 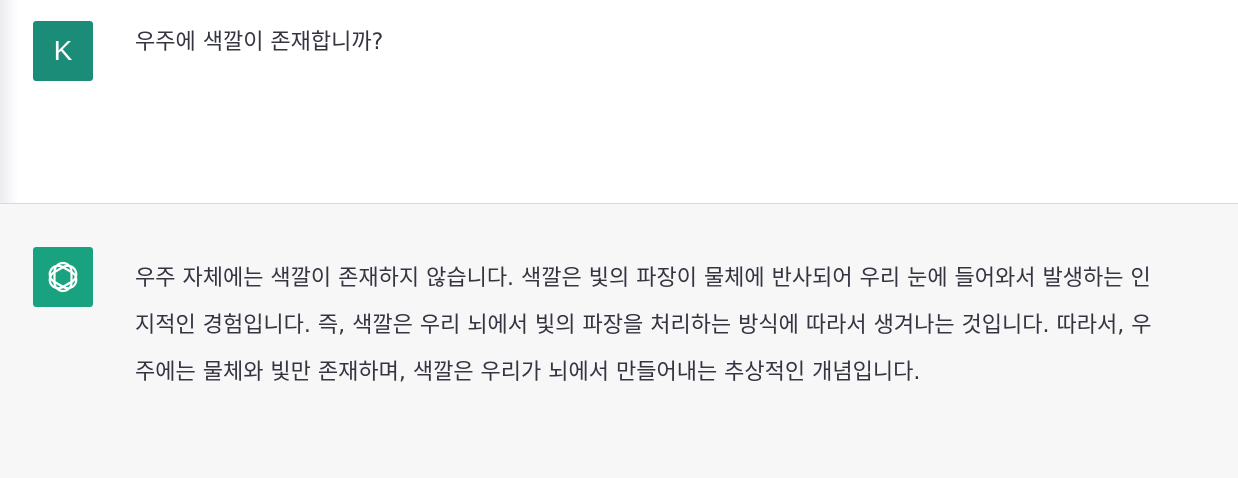 I want to click on user-message-text: 우주에 색깔이 존재합니까?, so click(x=259, y=42).